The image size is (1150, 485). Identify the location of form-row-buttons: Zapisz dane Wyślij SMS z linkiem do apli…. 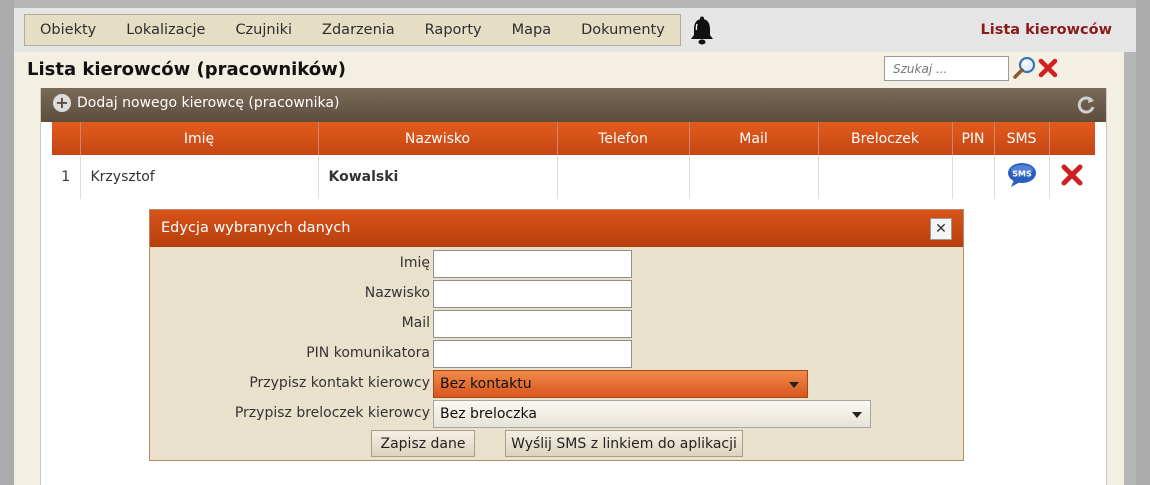
(556, 444).